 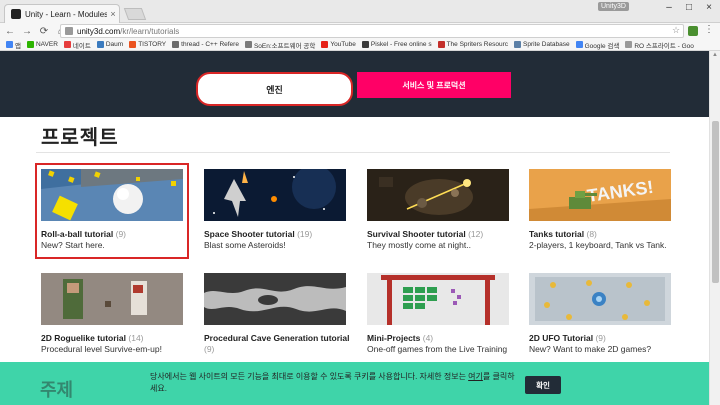 I want to click on bookmark-item: The Spriters Resourc, so click(x=472, y=44).